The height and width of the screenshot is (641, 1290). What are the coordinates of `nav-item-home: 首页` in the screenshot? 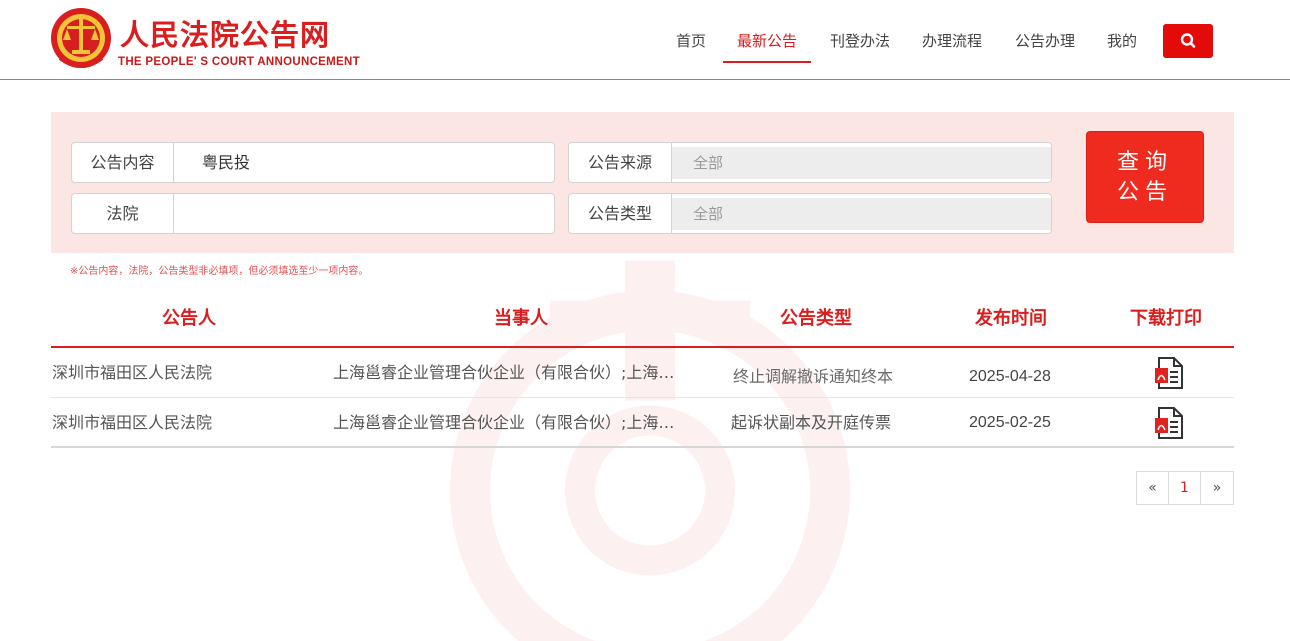 It's located at (691, 47).